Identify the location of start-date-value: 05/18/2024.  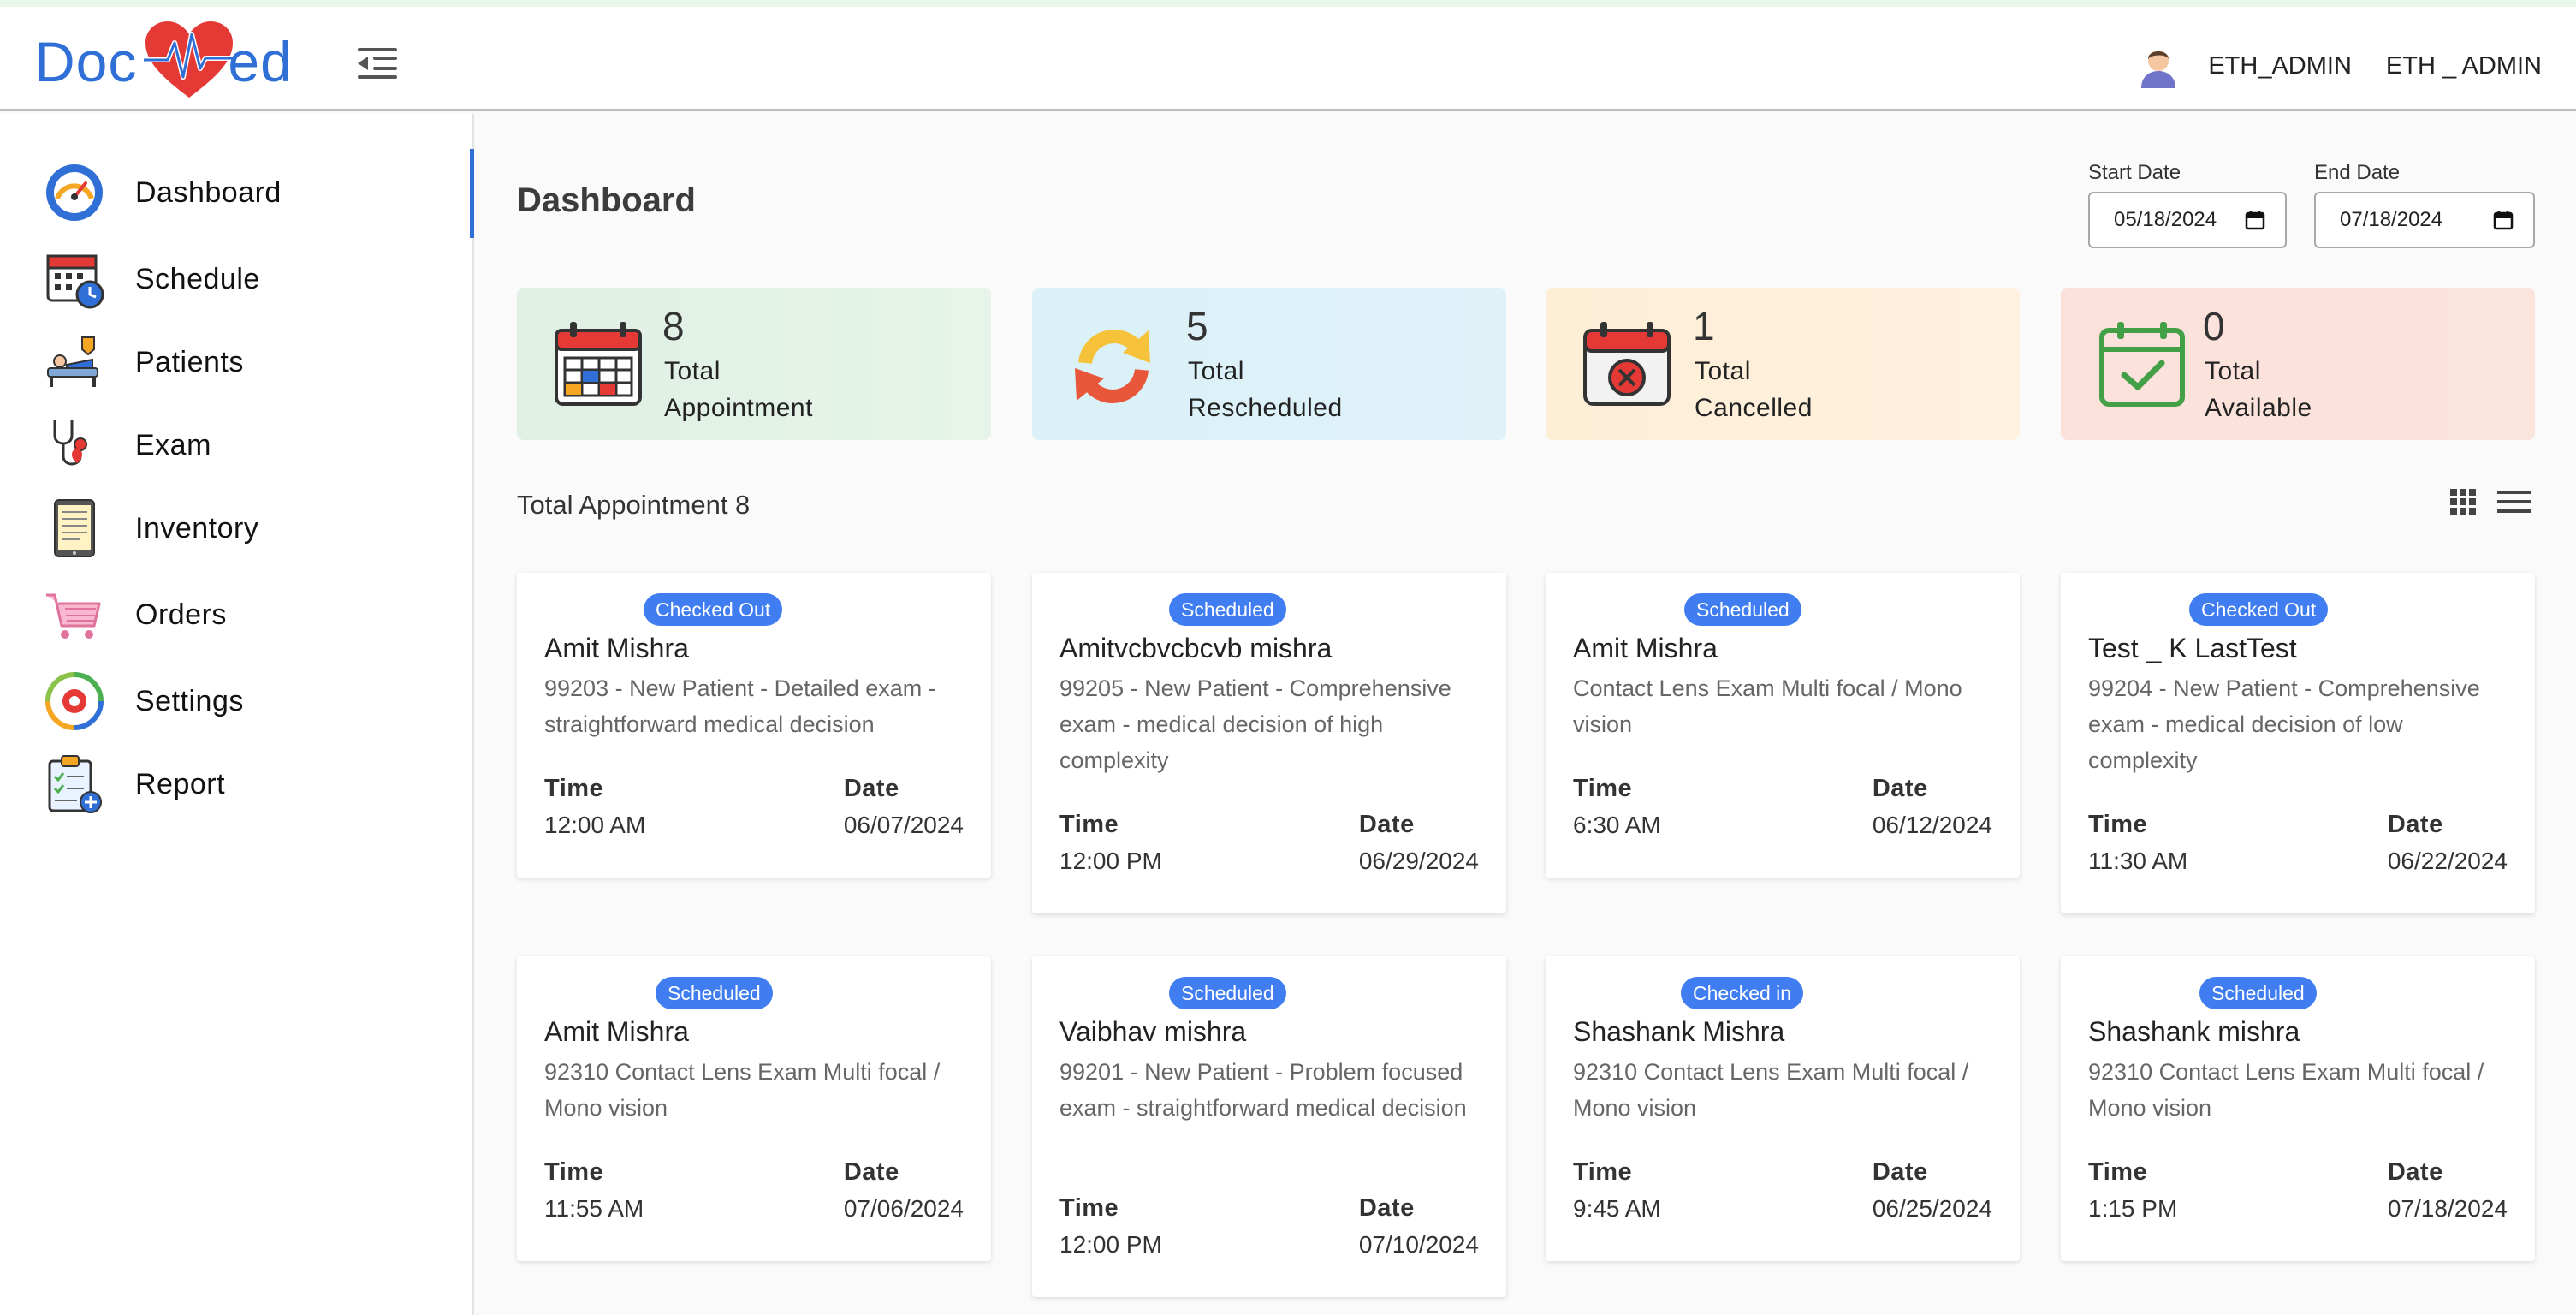
(2165, 219).